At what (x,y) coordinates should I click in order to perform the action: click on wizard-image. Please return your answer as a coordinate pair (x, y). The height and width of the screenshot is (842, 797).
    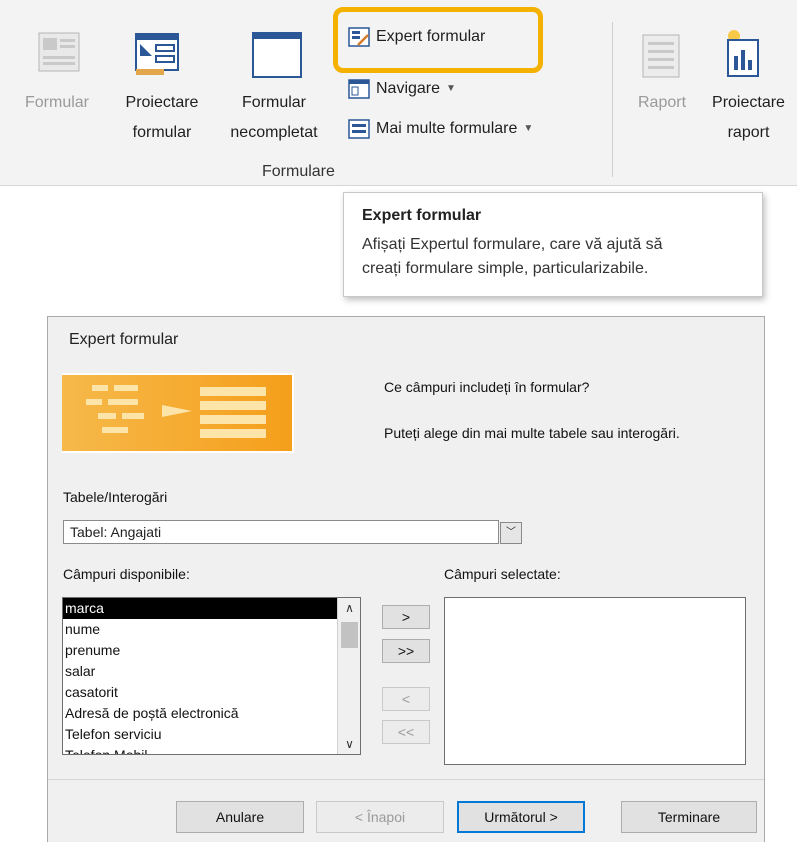
    Looking at the image, I should click on (177, 413).